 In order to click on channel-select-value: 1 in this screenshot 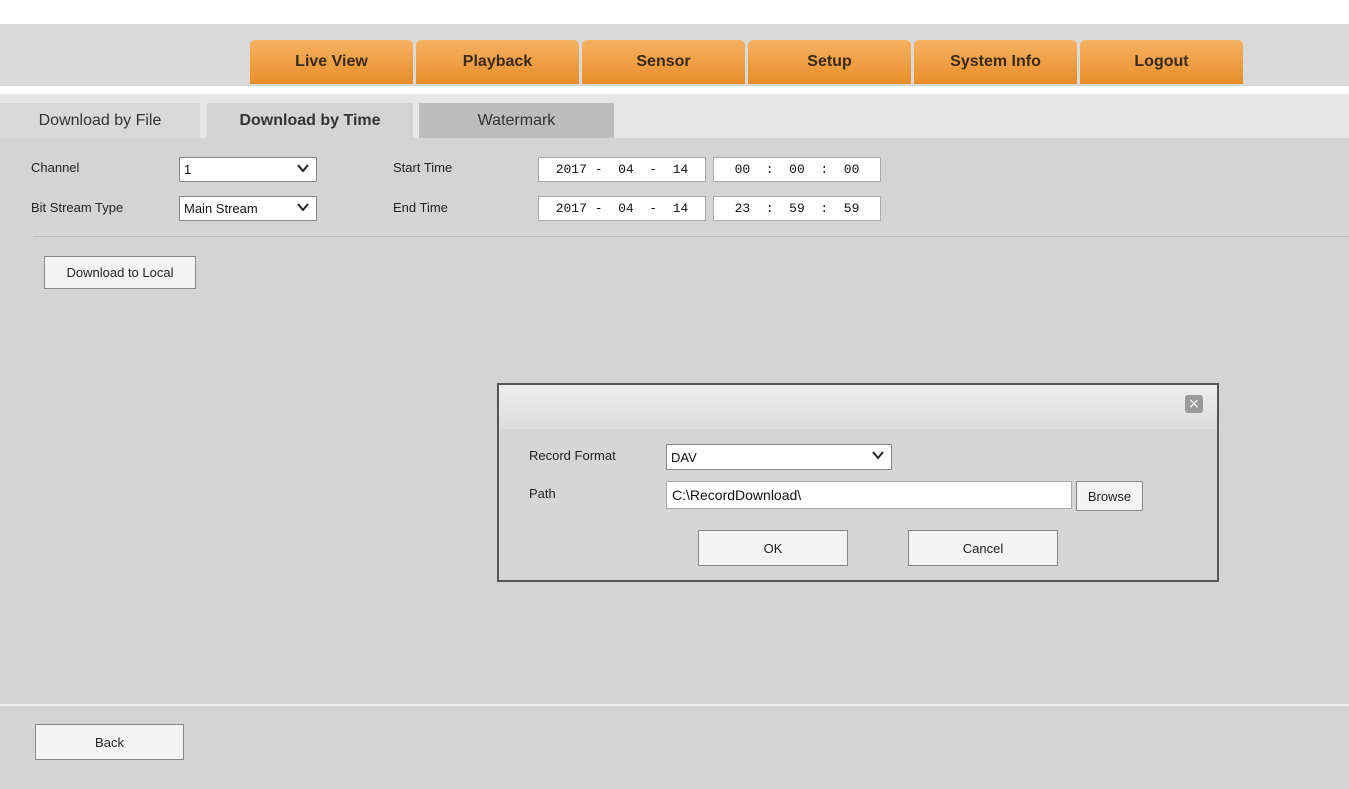, I will do `click(188, 169)`.